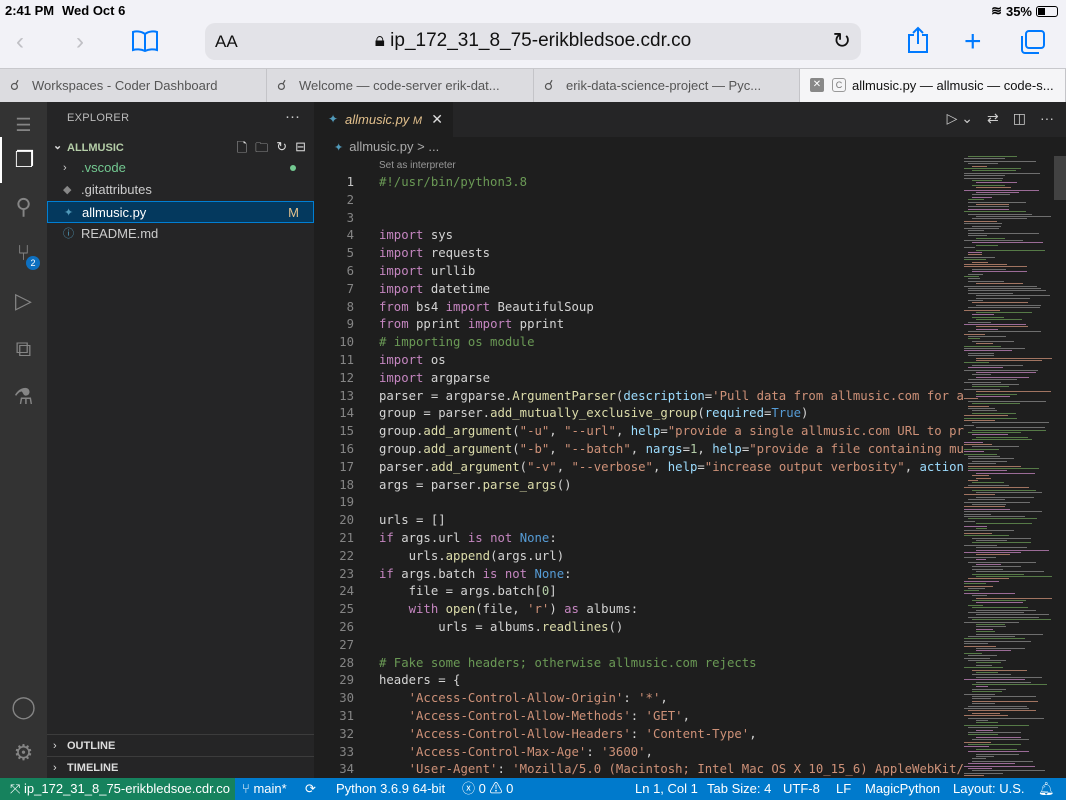  What do you see at coordinates (902, 789) in the screenshot?
I see `language-mode: MagicPython` at bounding box center [902, 789].